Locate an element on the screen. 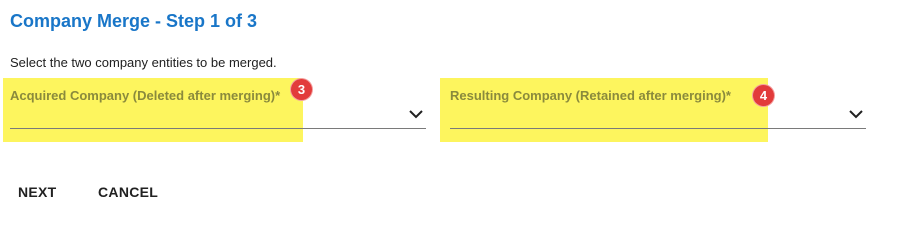  next-button: NEXT is located at coordinates (37, 192).